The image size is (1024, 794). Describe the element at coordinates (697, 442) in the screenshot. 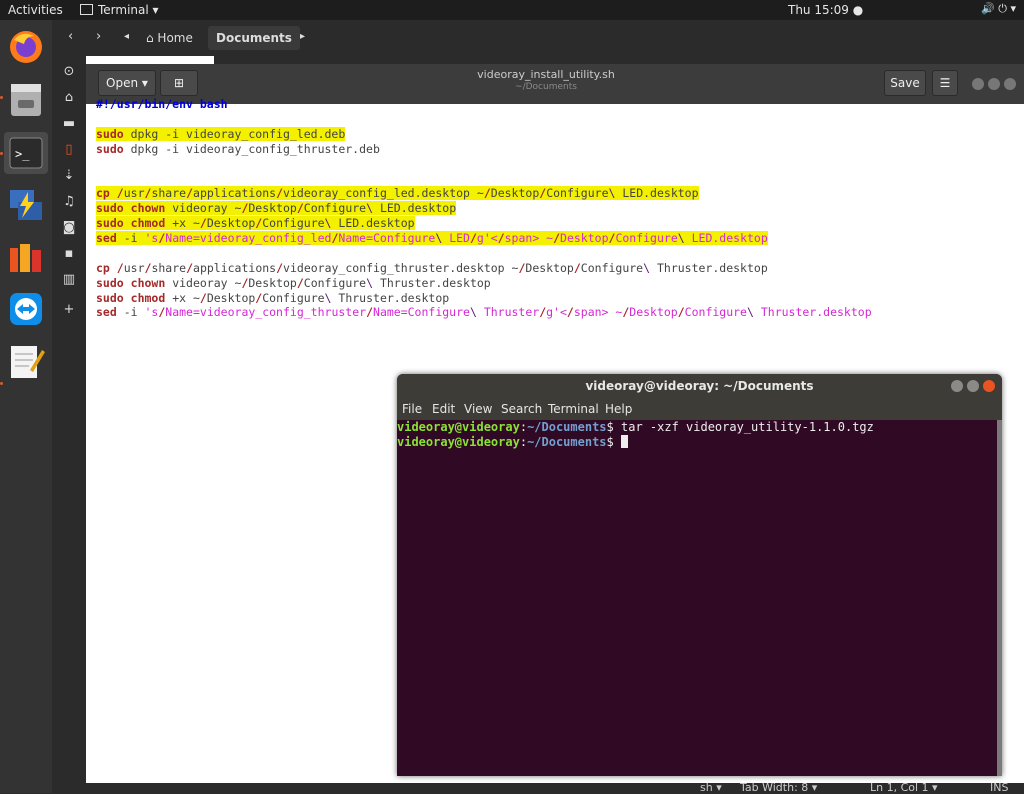

I see `terminal-line: videoray@videoray:~/Documents$` at that location.